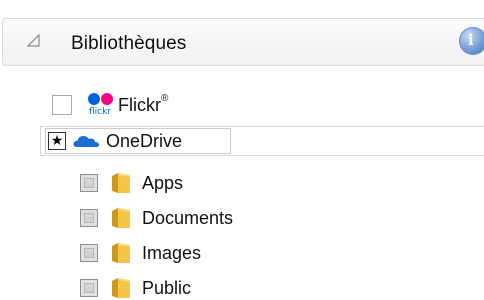 This screenshot has height=300, width=484. I want to click on folder-item-images: Images, so click(140, 253).